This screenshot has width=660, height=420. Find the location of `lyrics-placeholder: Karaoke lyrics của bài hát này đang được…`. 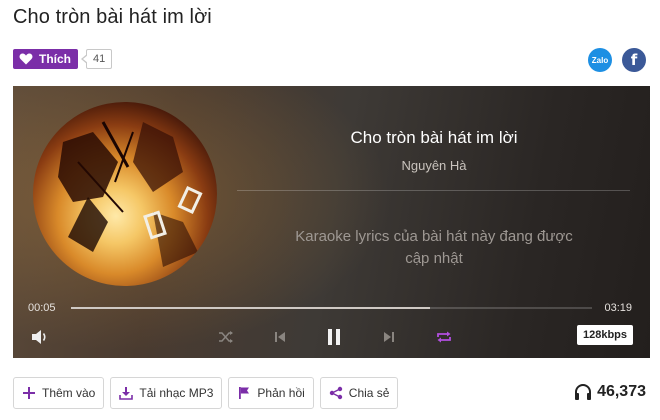

lyrics-placeholder: Karaoke lyrics của bài hát này đang được… is located at coordinates (434, 247).